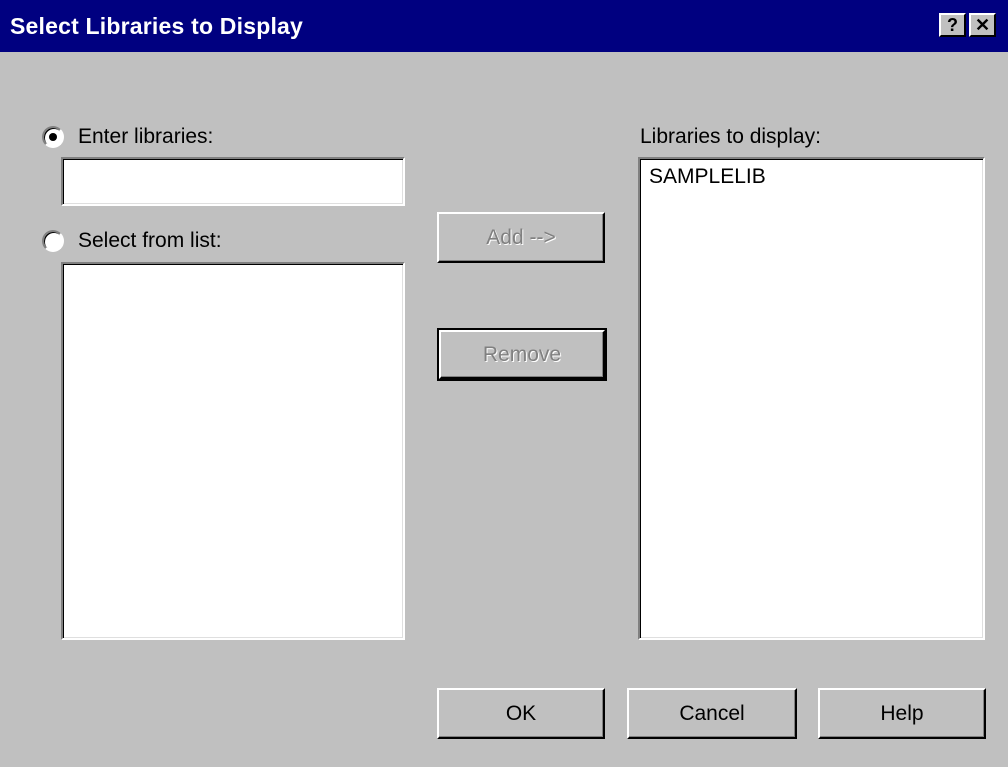 The width and height of the screenshot is (1008, 767). I want to click on radio-selected-dot, so click(53, 137).